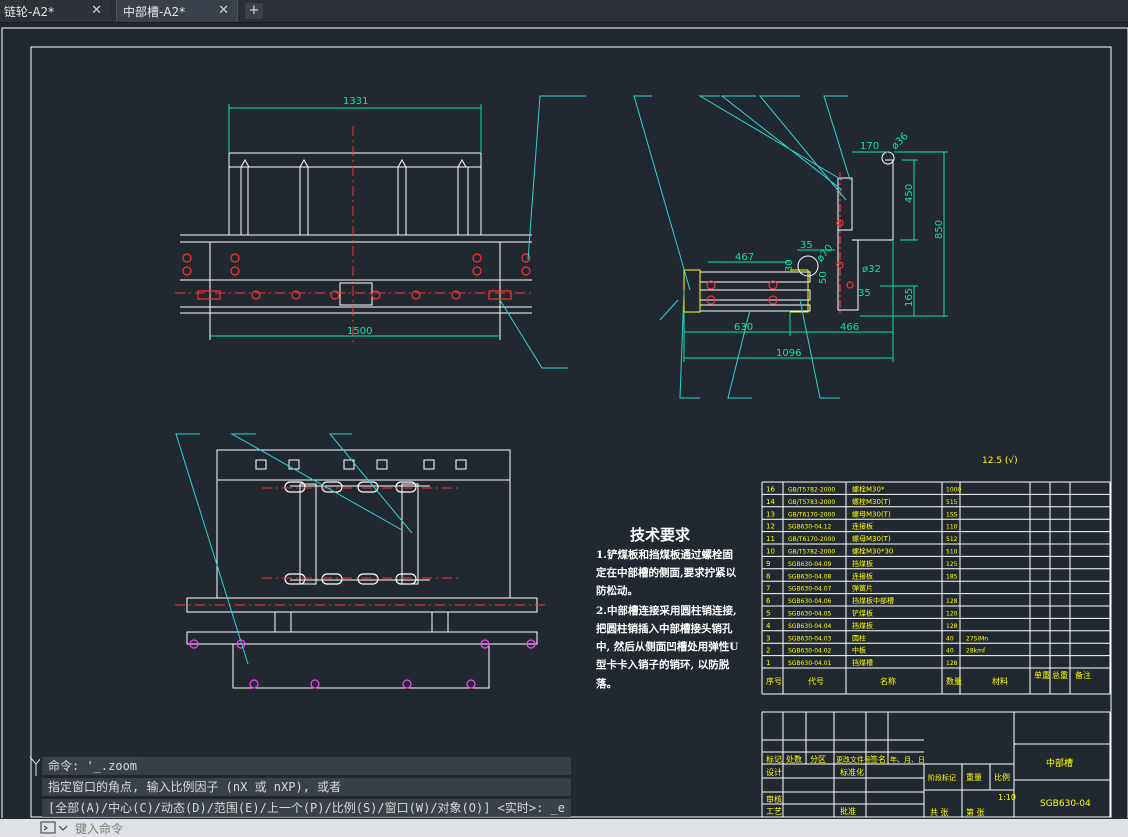 Image resolution: width=1128 pixels, height=837 pixels. I want to click on tech-req-line: 型卡卡入销子的销环, 以防脱, so click(663, 664).